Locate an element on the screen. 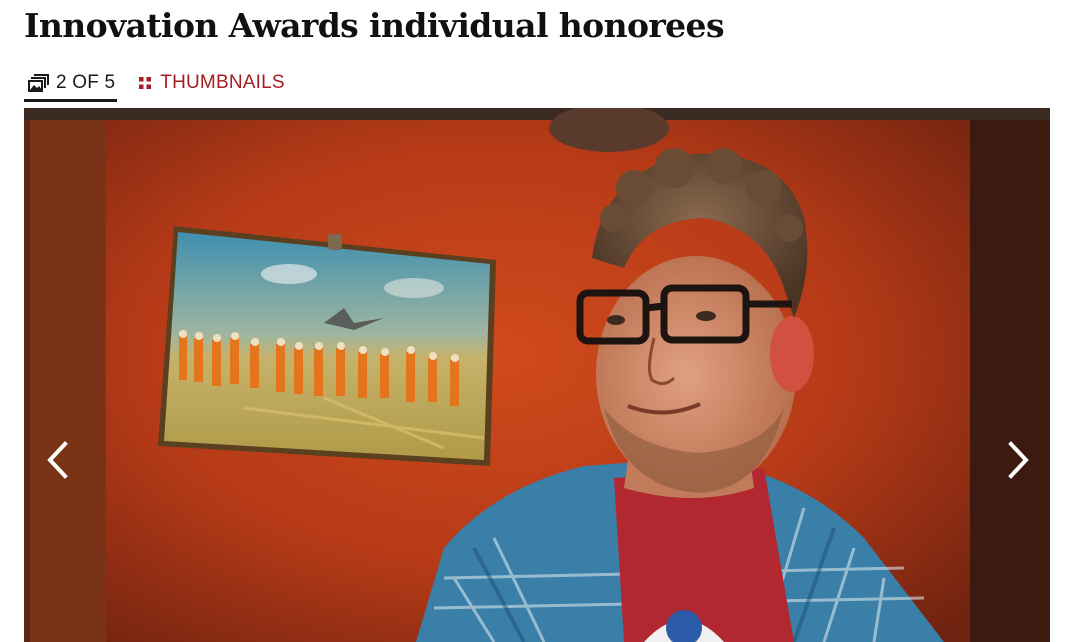 Image resolution: width=1068 pixels, height=642 pixels. next-slide-button is located at coordinates (1018, 460).